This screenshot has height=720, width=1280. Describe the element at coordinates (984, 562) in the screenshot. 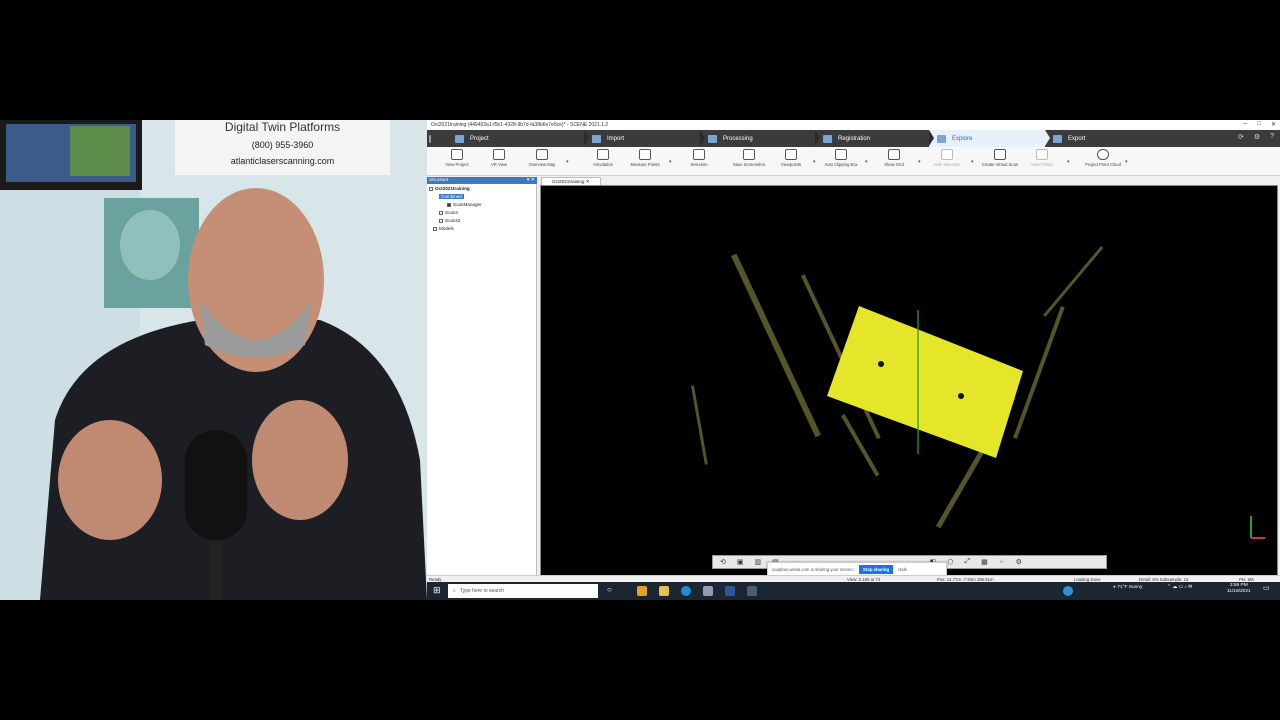

I see `grid-icon: ▦` at that location.